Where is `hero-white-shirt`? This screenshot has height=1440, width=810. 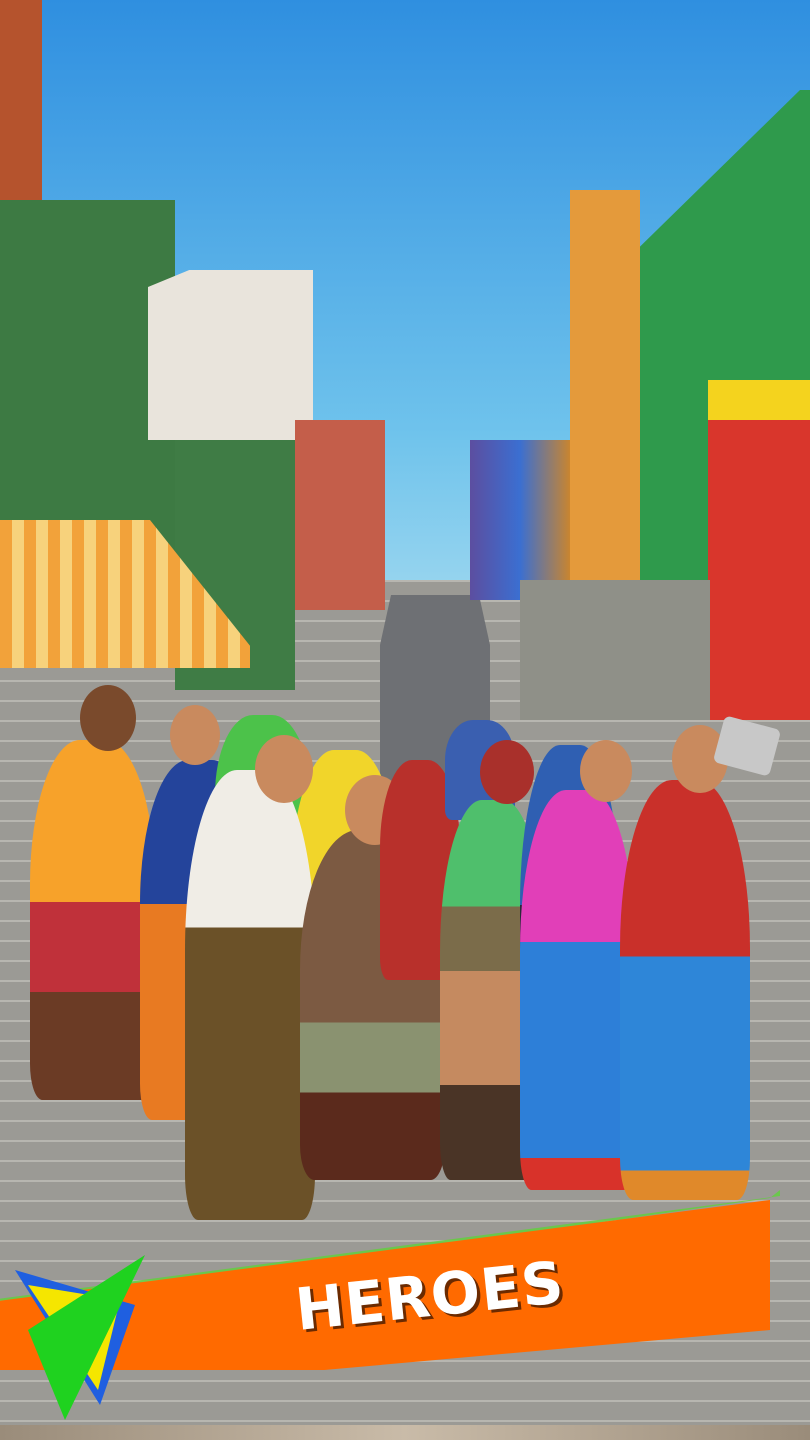
hero-white-shirt is located at coordinates (250, 995).